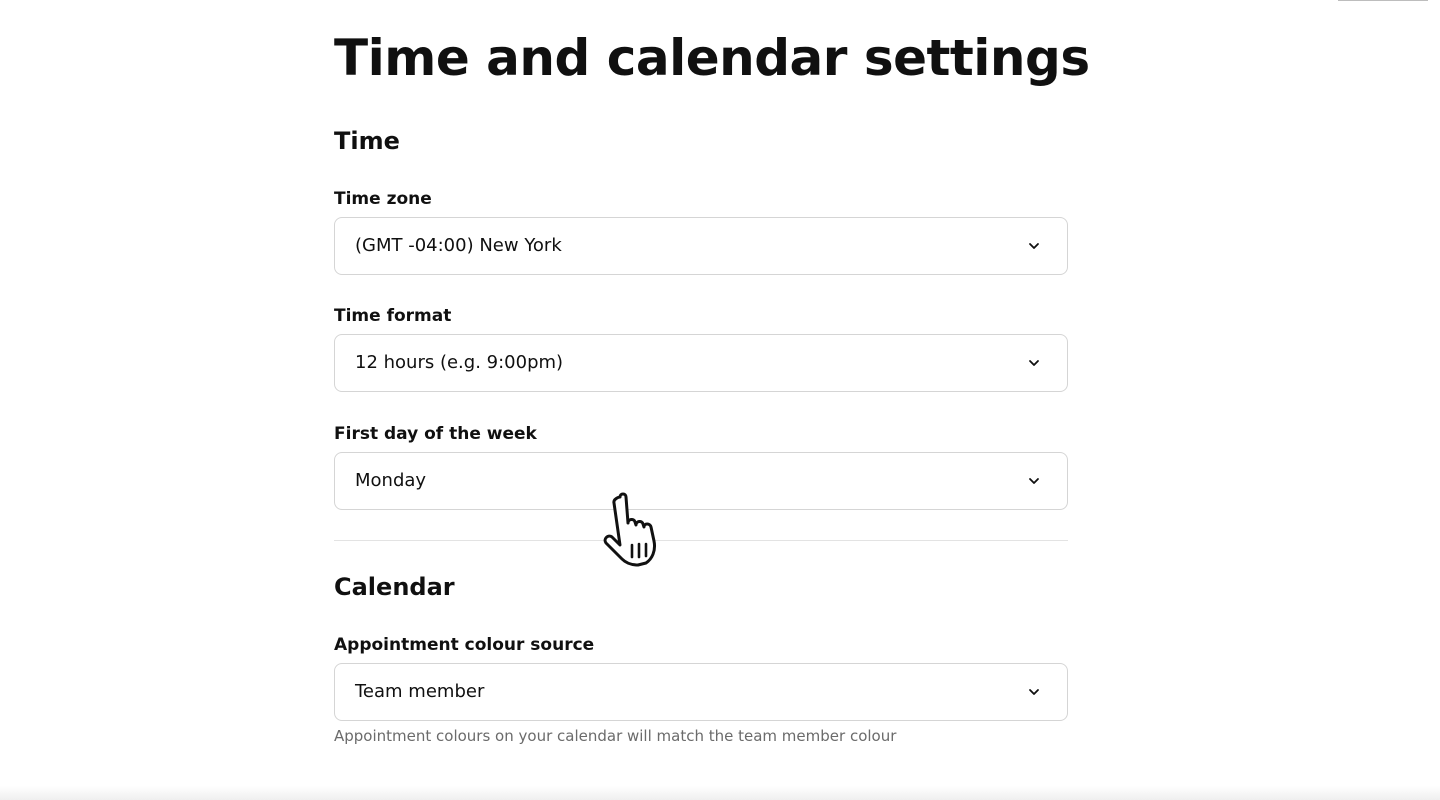 This screenshot has width=1440, height=800. Describe the element at coordinates (367, 141) in the screenshot. I see `section-title-time: Time` at that location.